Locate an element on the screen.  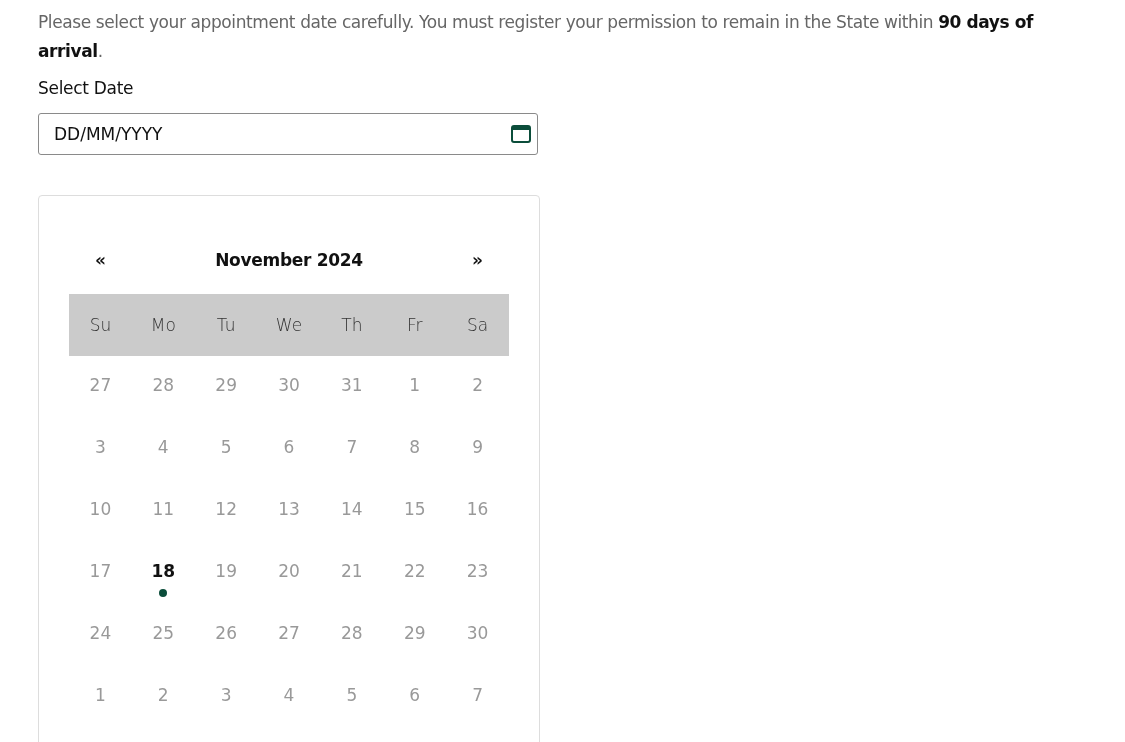
weekday-label: Mo is located at coordinates (163, 325).